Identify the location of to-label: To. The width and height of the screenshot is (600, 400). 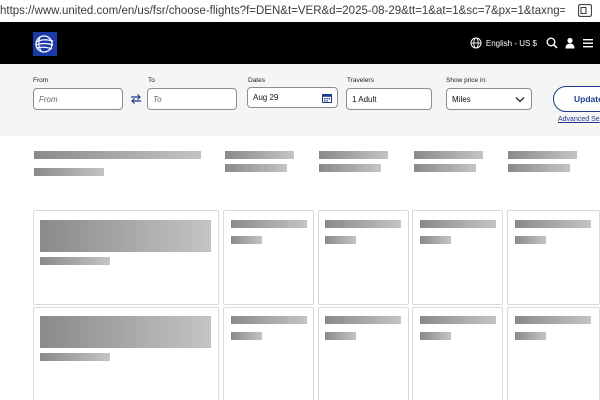
(151, 80).